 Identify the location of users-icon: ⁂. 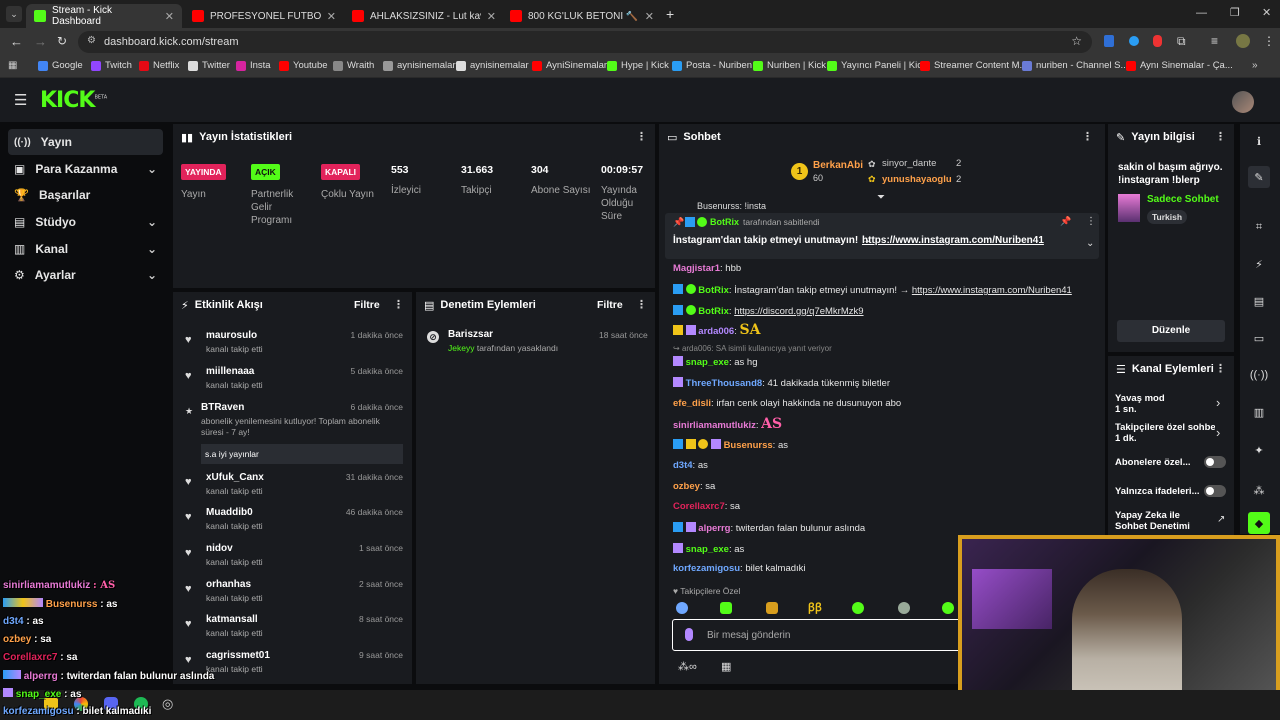
(1259, 490).